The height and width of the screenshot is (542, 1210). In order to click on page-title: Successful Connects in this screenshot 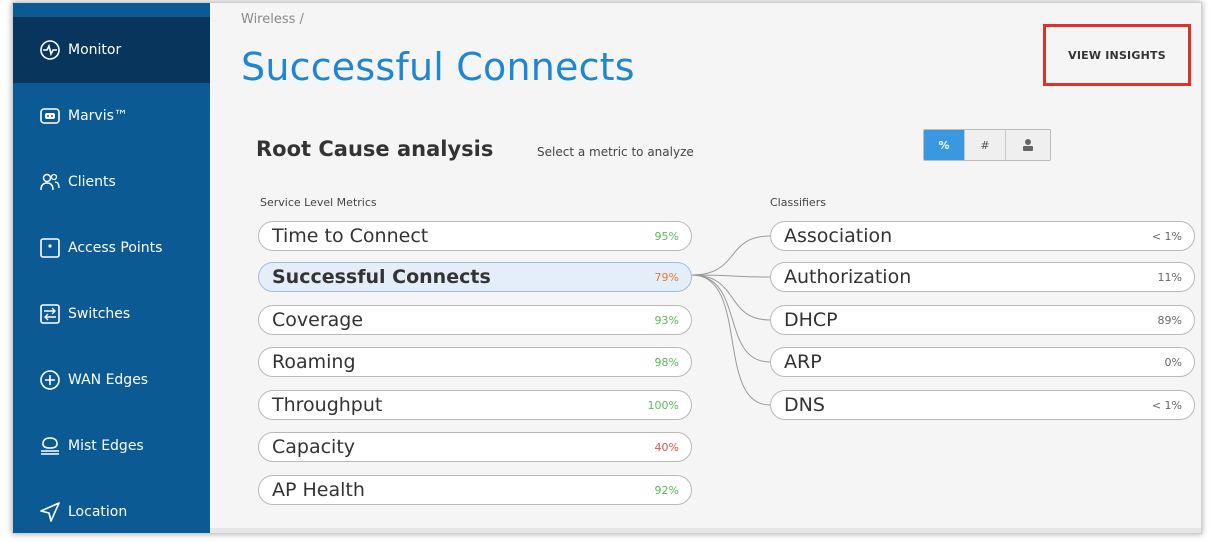, I will do `click(438, 67)`.